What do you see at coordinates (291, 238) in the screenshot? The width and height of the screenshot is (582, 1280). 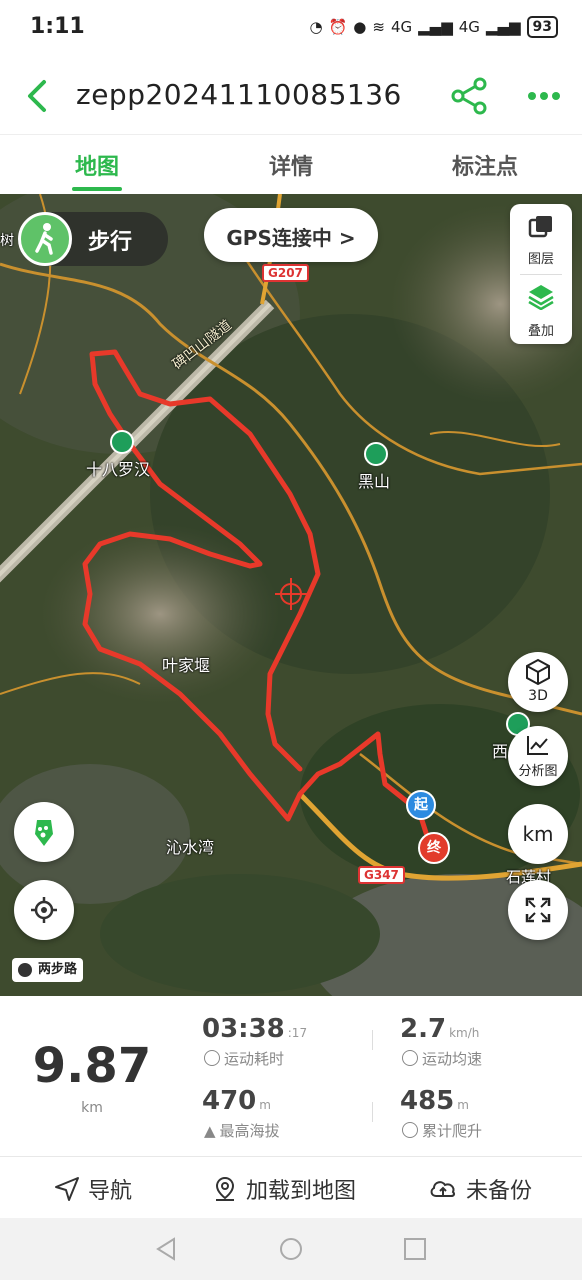 I see `gps-status-label: GPS连接中 >` at bounding box center [291, 238].